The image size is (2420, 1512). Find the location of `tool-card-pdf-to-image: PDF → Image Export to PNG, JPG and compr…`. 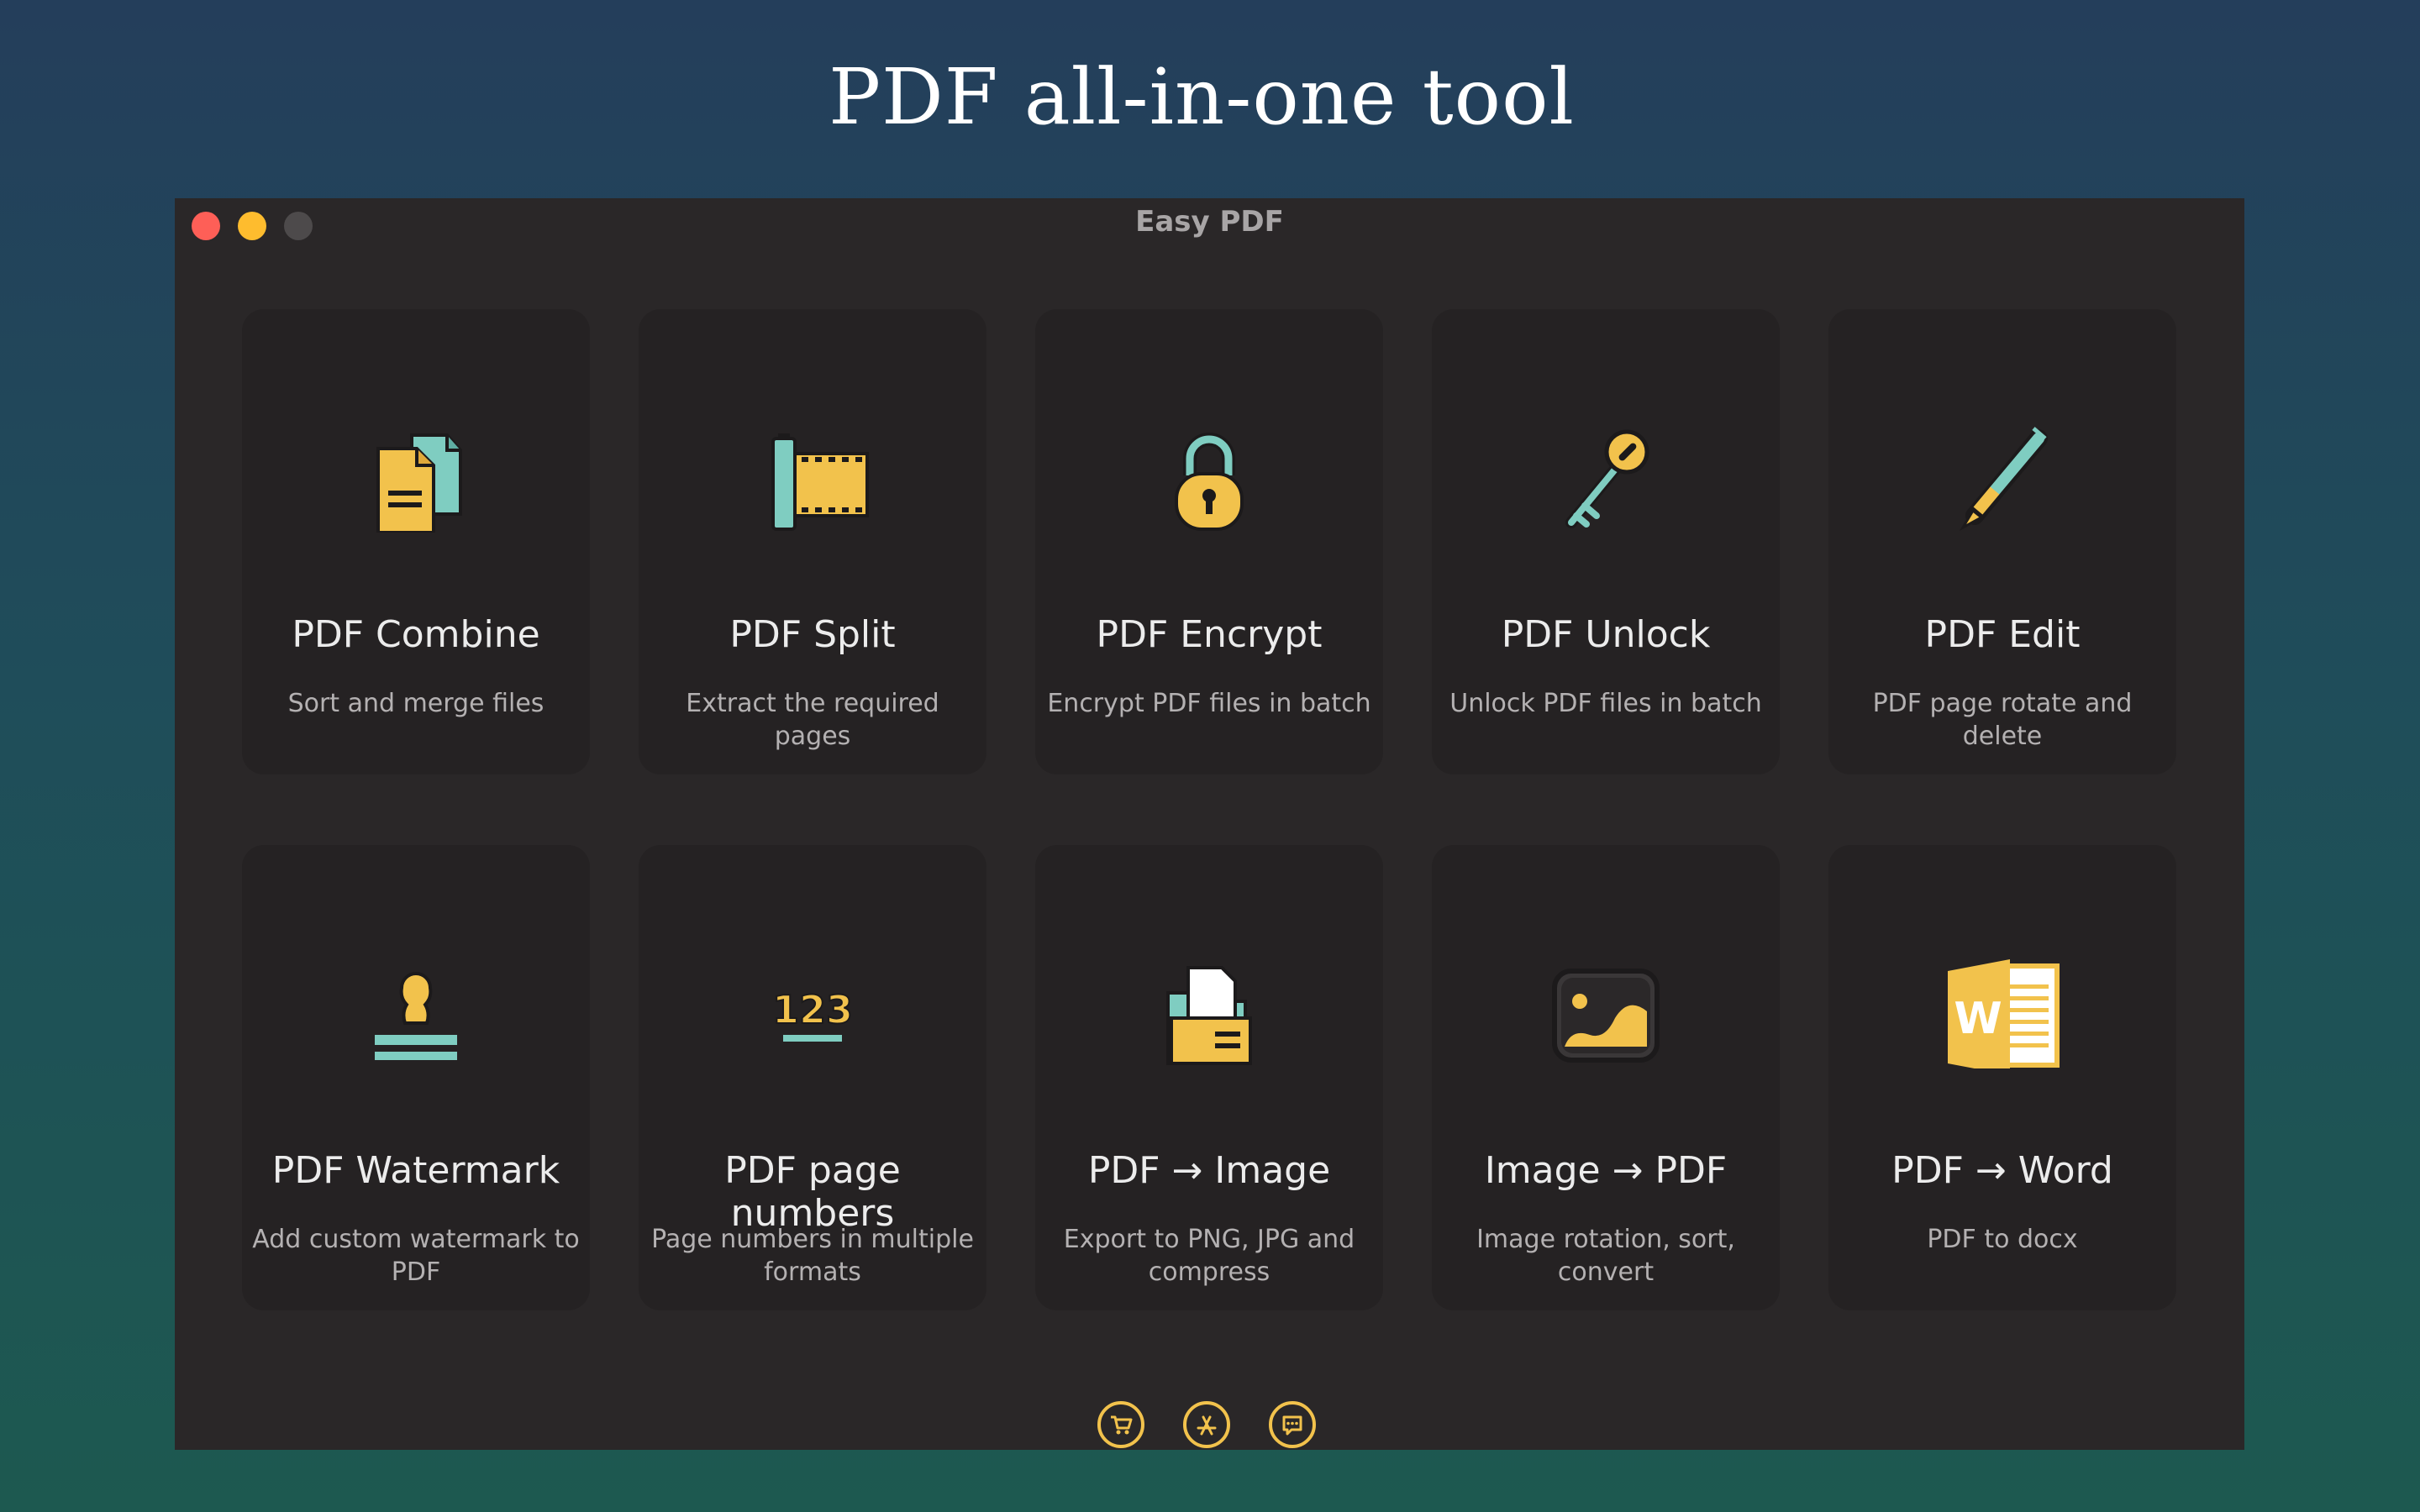

tool-card-pdf-to-image: PDF → Image Export to PNG, JPG and compr… is located at coordinates (1209, 1077).